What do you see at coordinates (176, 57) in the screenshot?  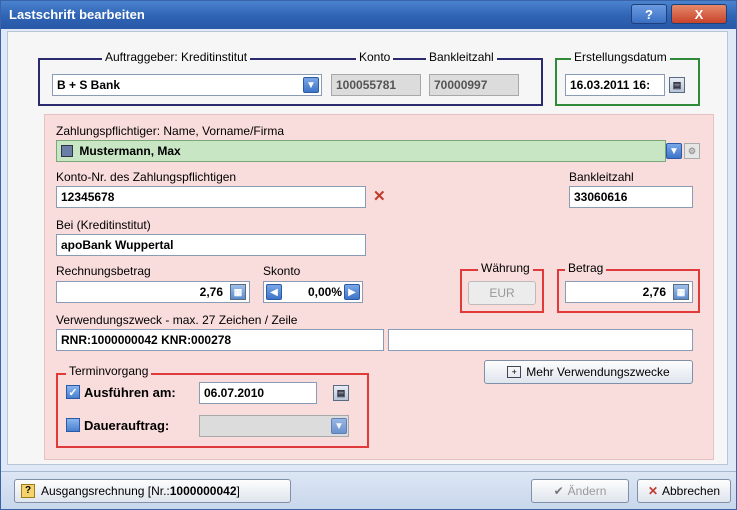 I see `auftraggeber-label: Auftraggeber: Kreditinstitut` at bounding box center [176, 57].